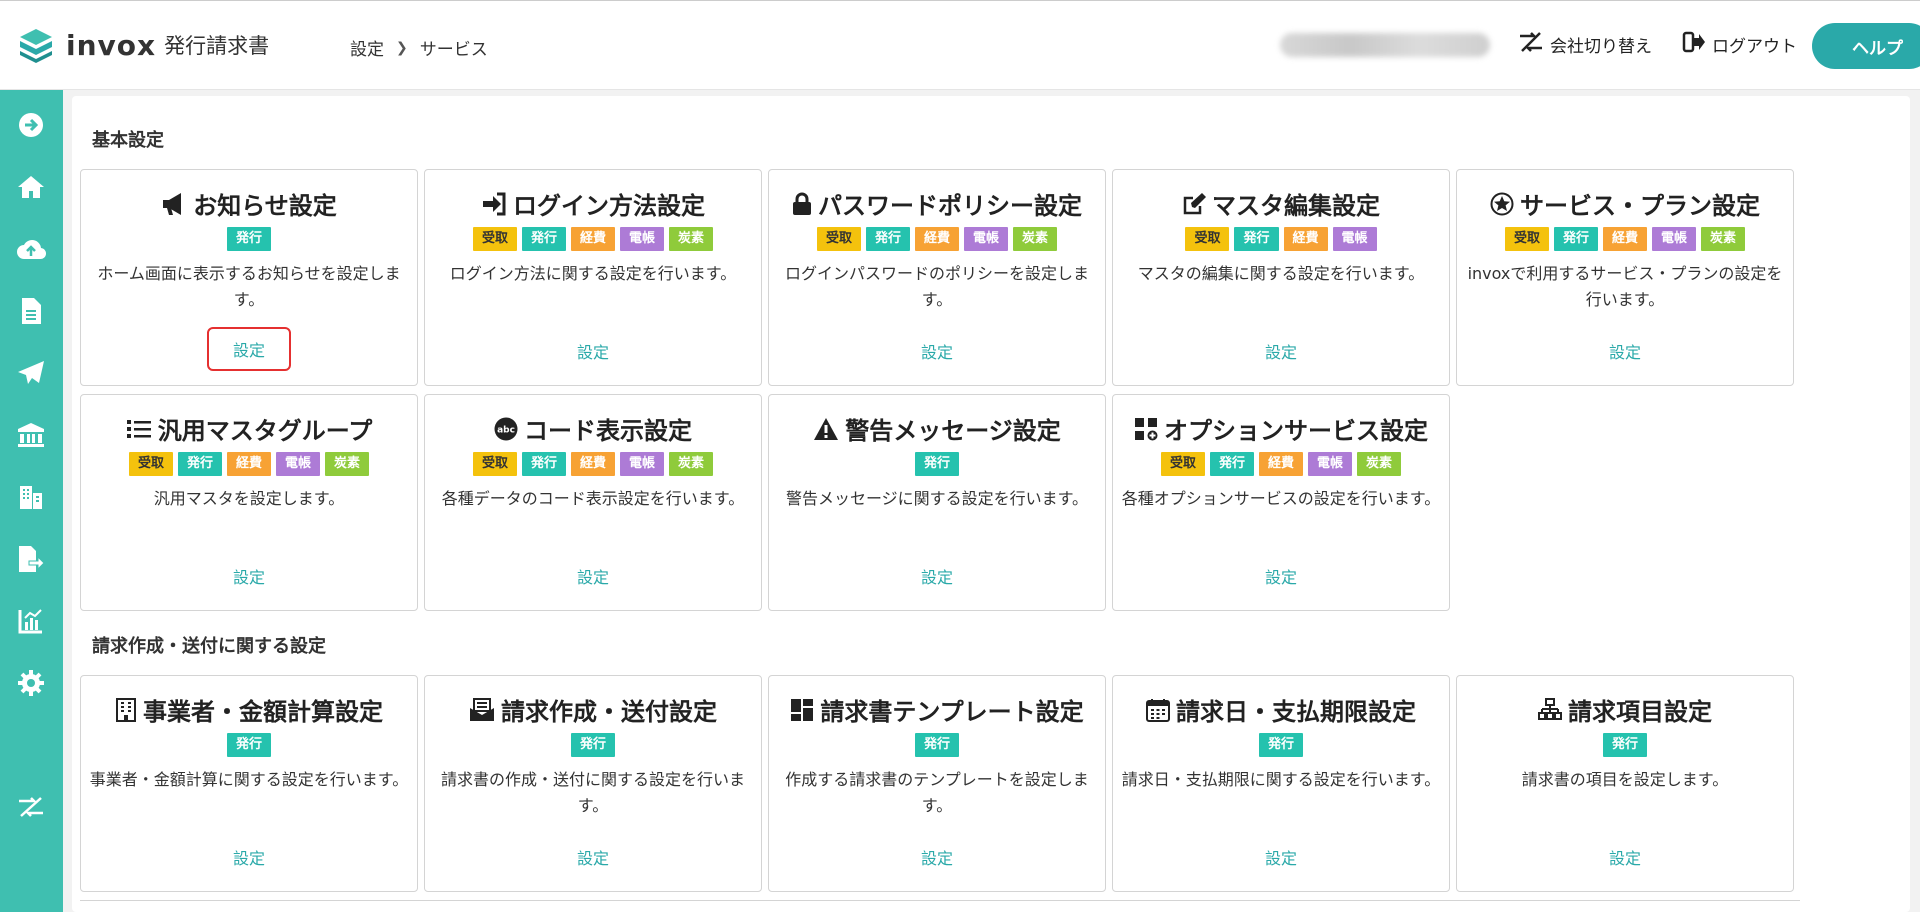 The height and width of the screenshot is (912, 1920). What do you see at coordinates (36, 45) in the screenshot?
I see `logo-mark-icon` at bounding box center [36, 45].